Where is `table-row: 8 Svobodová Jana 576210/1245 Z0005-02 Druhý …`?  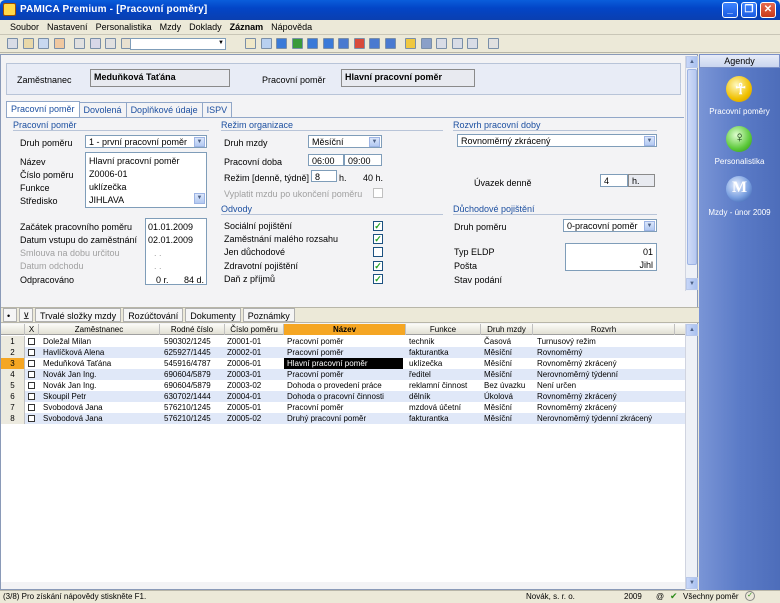 table-row: 8 Svobodová Jana 576210/1245 Z0005-02 Druhý … is located at coordinates (343, 418).